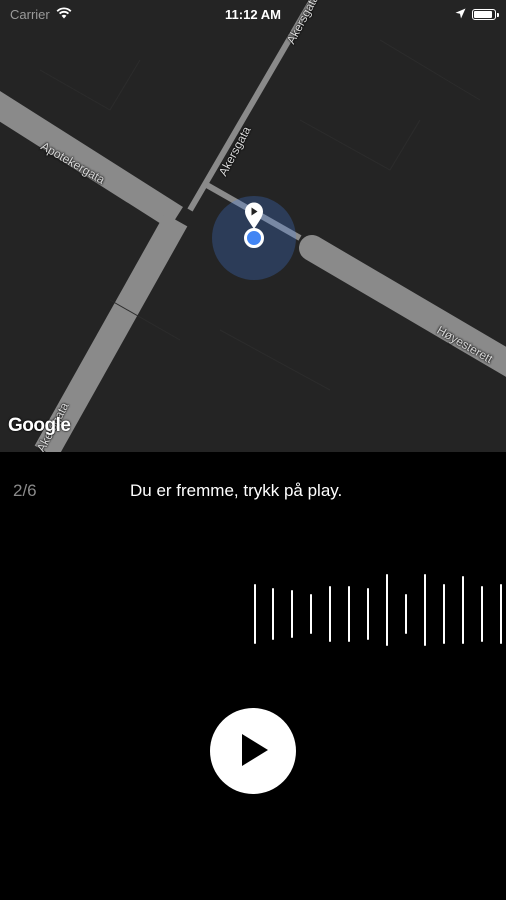 This screenshot has height=900, width=506. What do you see at coordinates (254, 238) in the screenshot?
I see `current-location` at bounding box center [254, 238].